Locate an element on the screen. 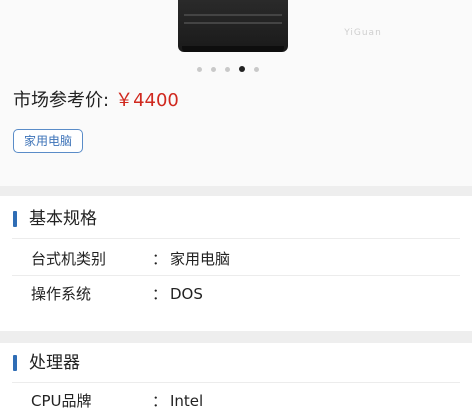 The image size is (472, 415). price-row: 市场参考价: ￥4400 is located at coordinates (96, 101).